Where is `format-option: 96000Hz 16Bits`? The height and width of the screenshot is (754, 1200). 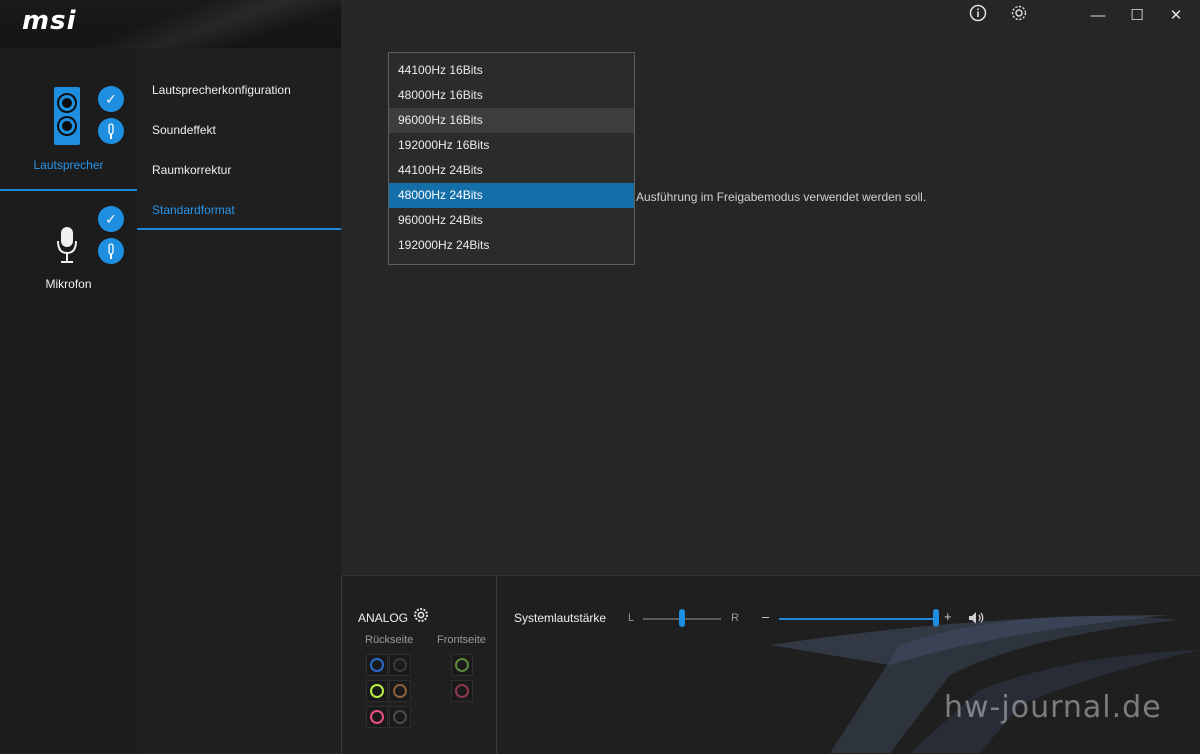 format-option: 96000Hz 16Bits is located at coordinates (511, 120).